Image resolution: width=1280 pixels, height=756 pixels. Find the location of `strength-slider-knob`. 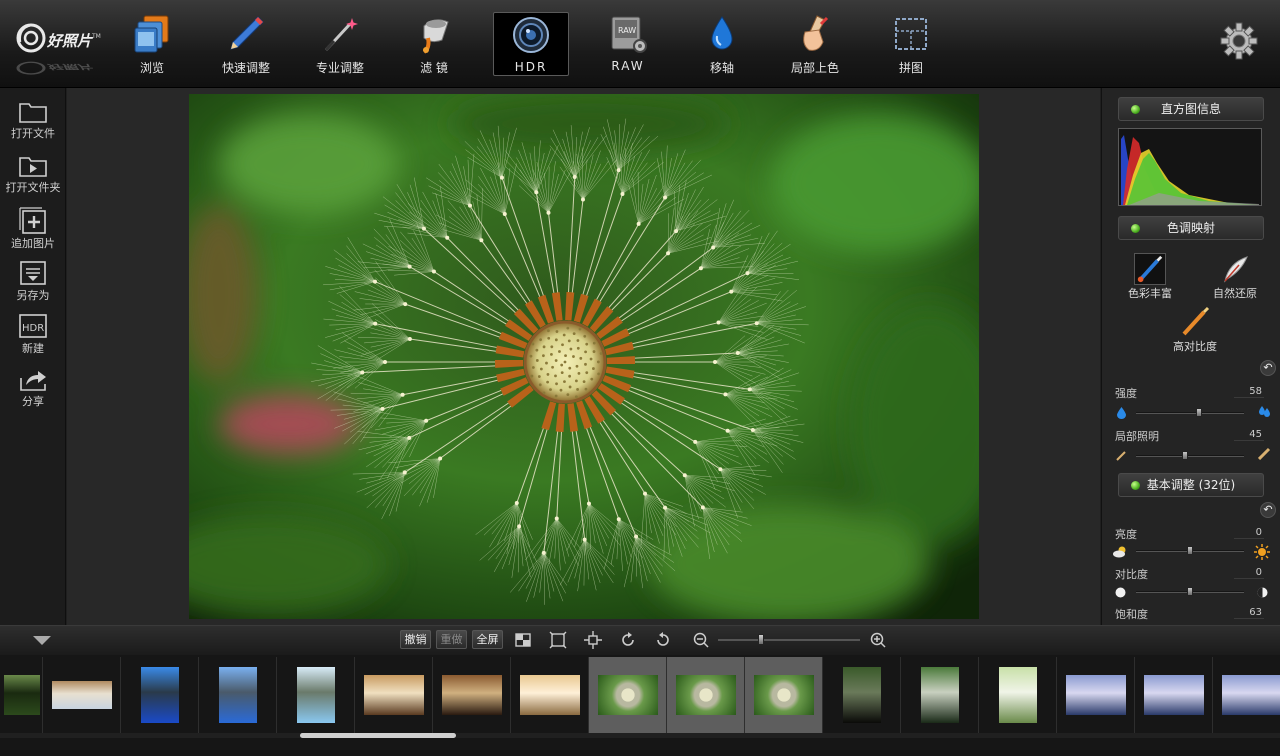

strength-slider-knob is located at coordinates (1198, 412).